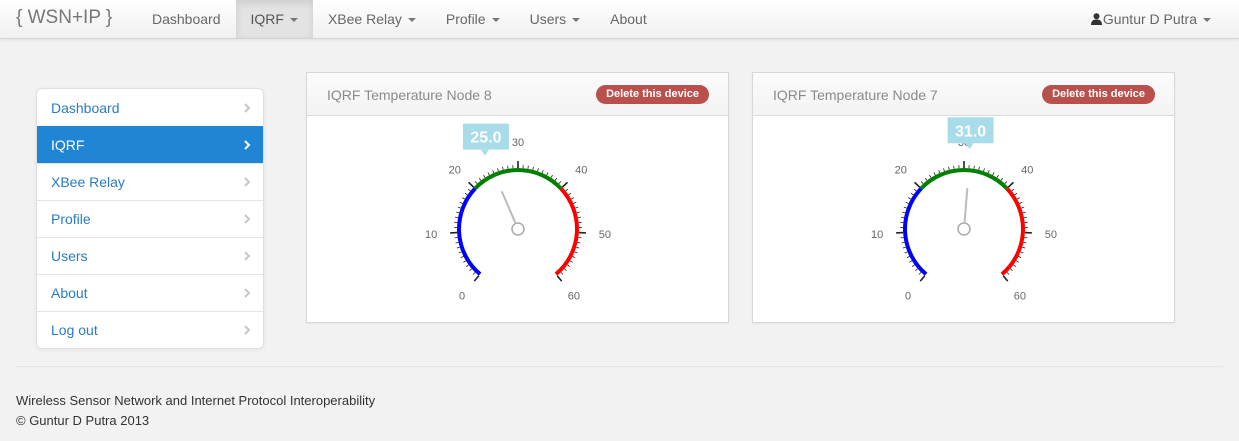 This screenshot has width=1239, height=441. Describe the element at coordinates (150, 107) in the screenshot. I see `sidebar-item-dashboard: Dashboard` at that location.